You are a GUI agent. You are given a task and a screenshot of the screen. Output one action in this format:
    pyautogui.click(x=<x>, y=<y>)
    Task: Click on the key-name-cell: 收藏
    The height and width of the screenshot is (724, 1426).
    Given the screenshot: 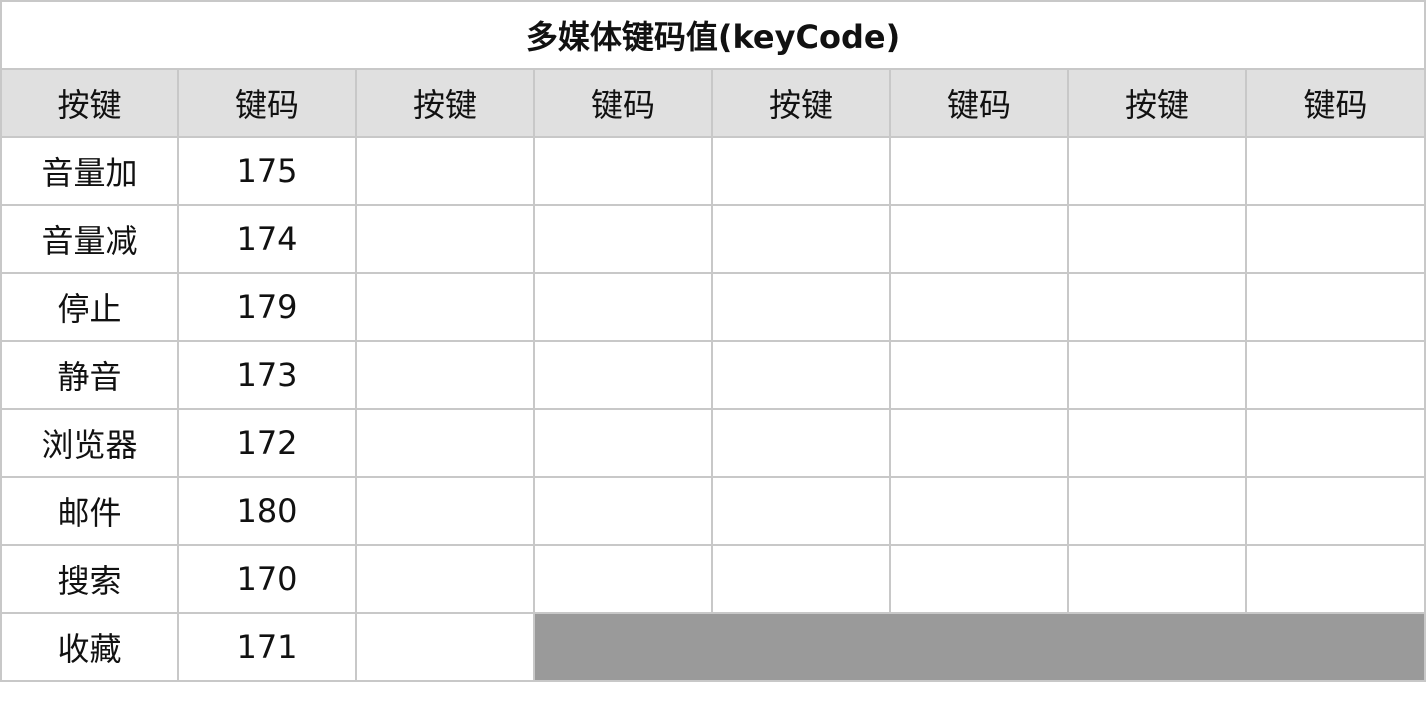 What is the action you would take?
    pyautogui.click(x=89, y=647)
    